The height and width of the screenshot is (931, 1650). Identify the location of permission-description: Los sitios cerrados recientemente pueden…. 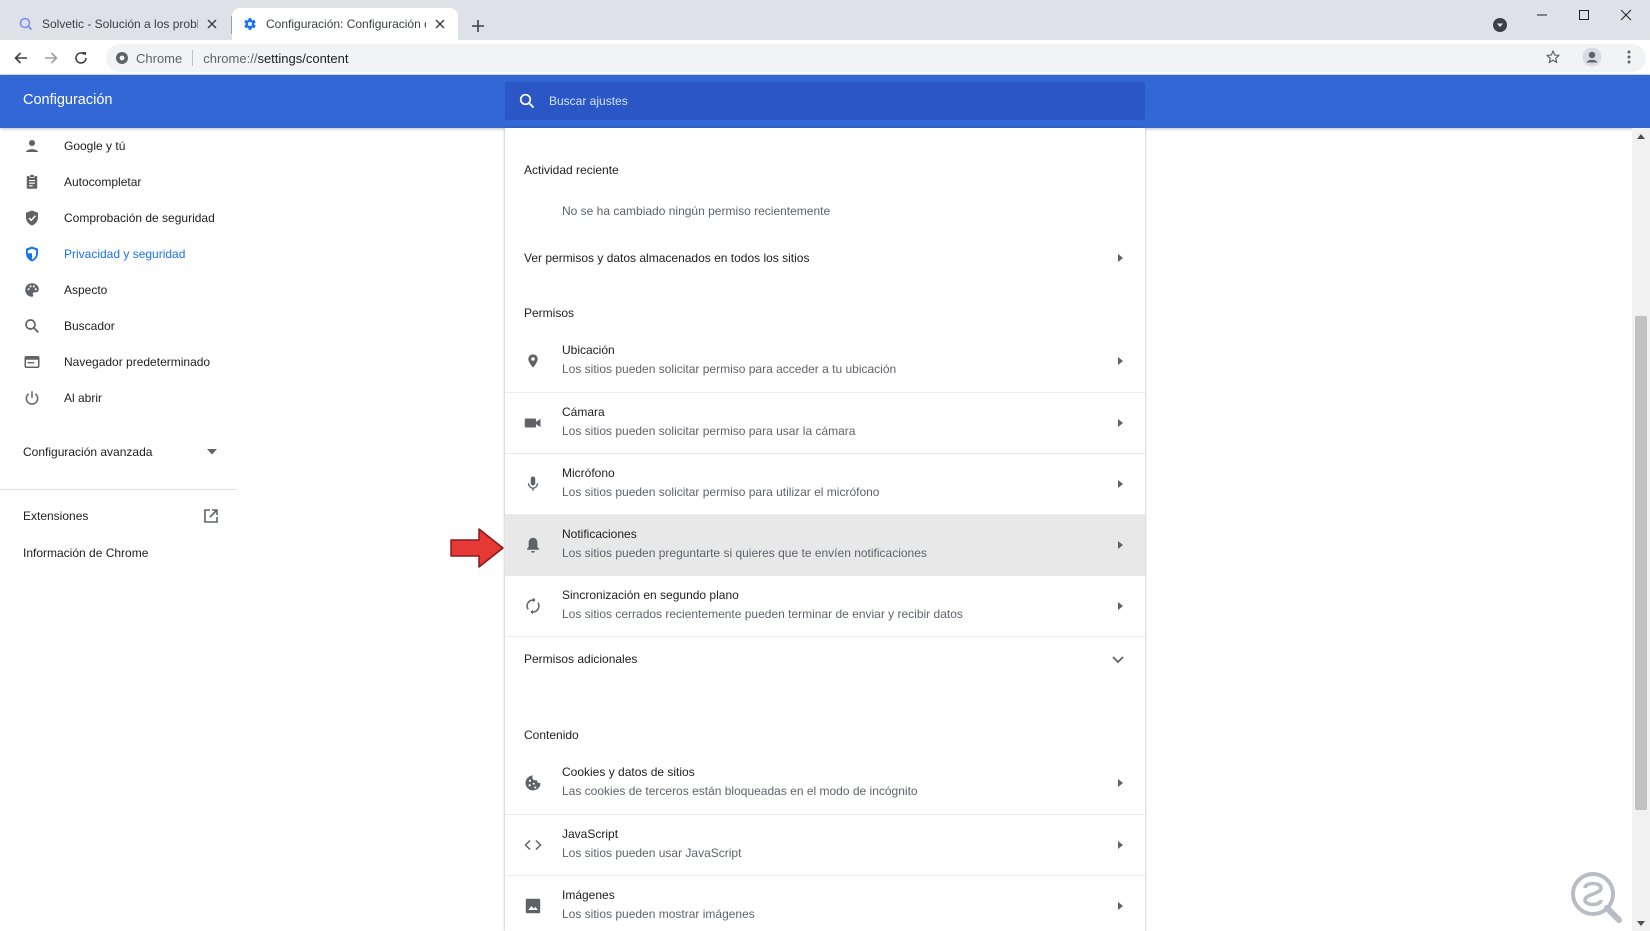
(762, 614).